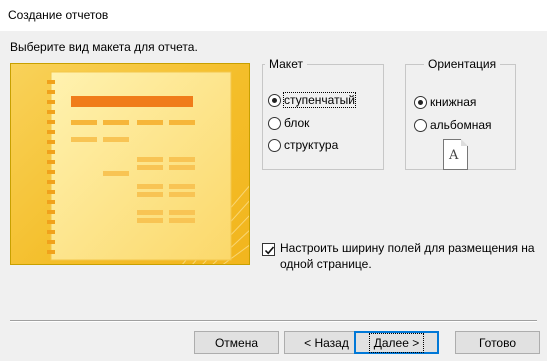 Image resolution: width=547 pixels, height=361 pixels. I want to click on finish-button-label: Готово, so click(497, 342).